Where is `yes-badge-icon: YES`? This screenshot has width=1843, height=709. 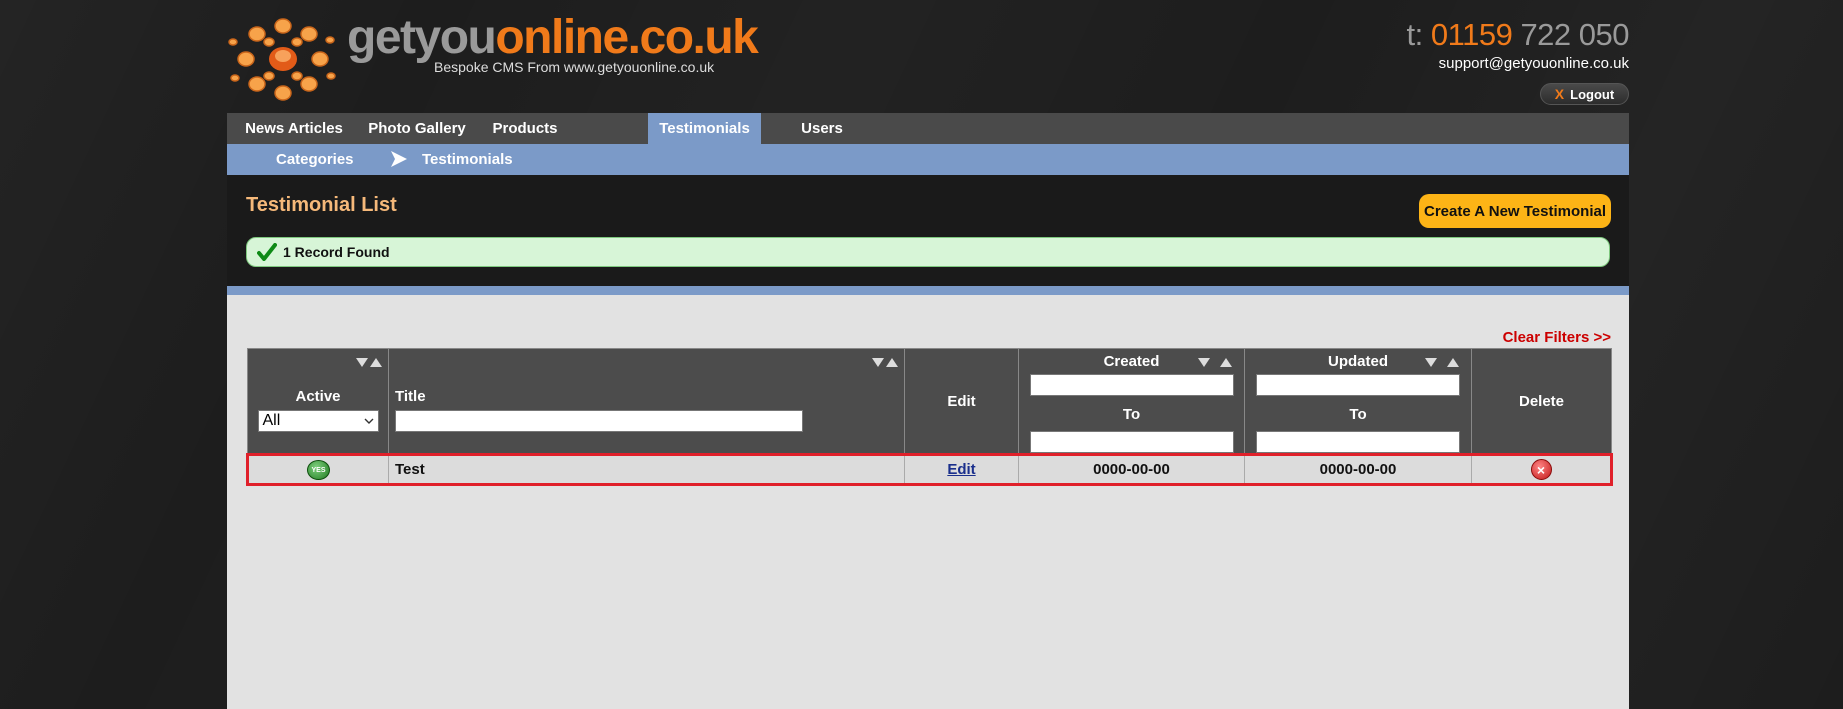 yes-badge-icon: YES is located at coordinates (318, 470).